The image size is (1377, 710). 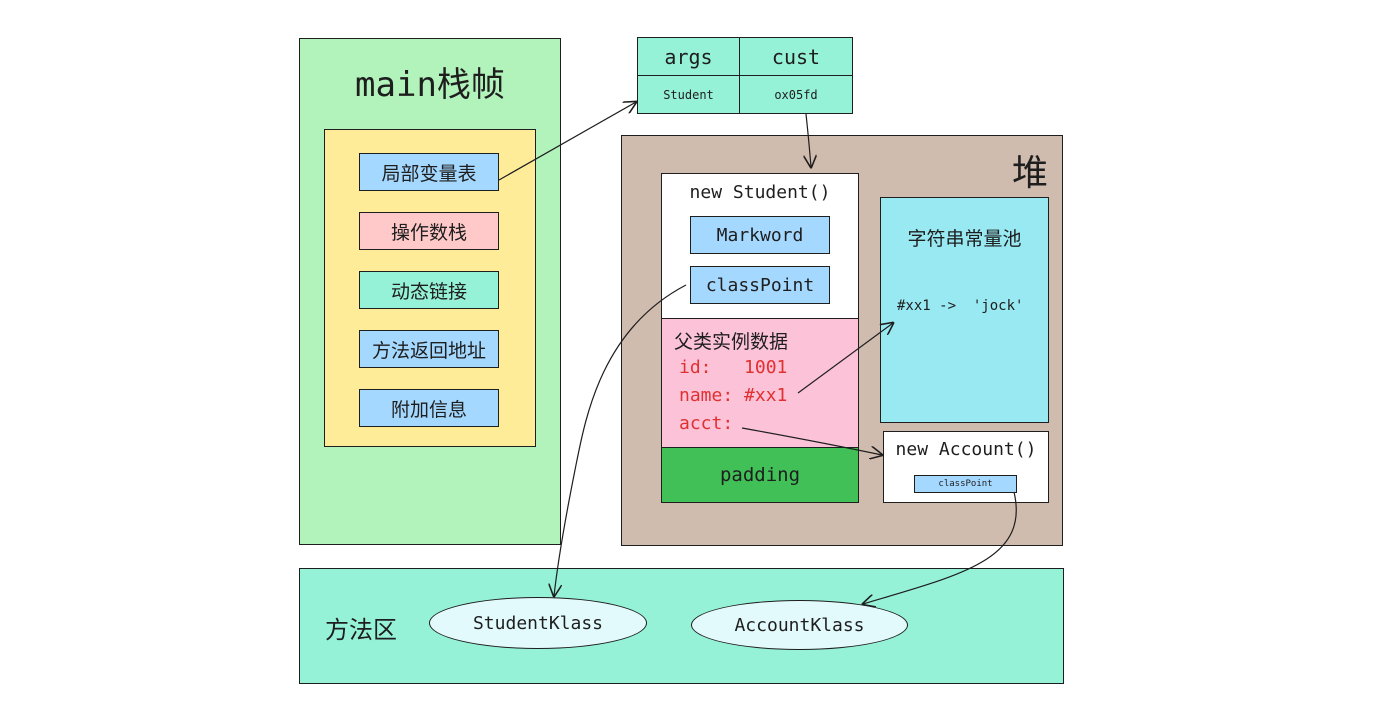 I want to click on arrow-classpoint-to-accountklass, so click(x=940, y=547).